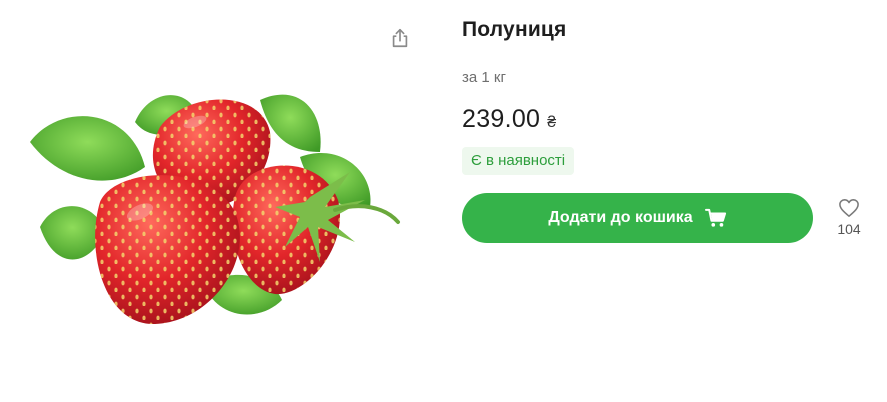 The height and width of the screenshot is (402, 887). What do you see at coordinates (849, 229) in the screenshot?
I see `favorites-count: 104` at bounding box center [849, 229].